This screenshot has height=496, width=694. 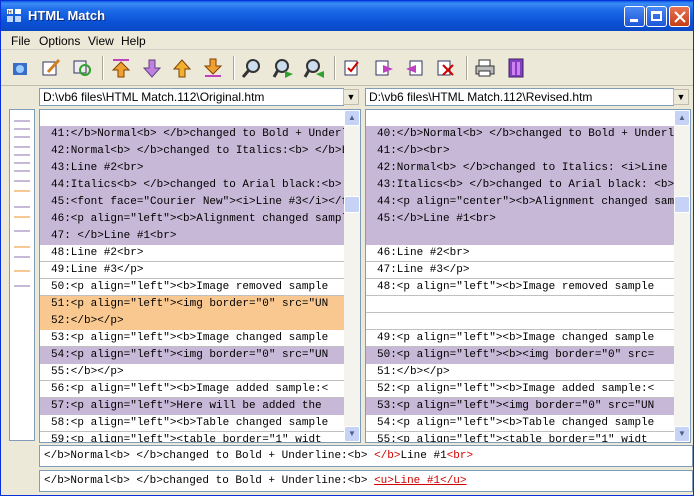 I want to click on code-line: 55:</b></p>, so click(x=192, y=372).